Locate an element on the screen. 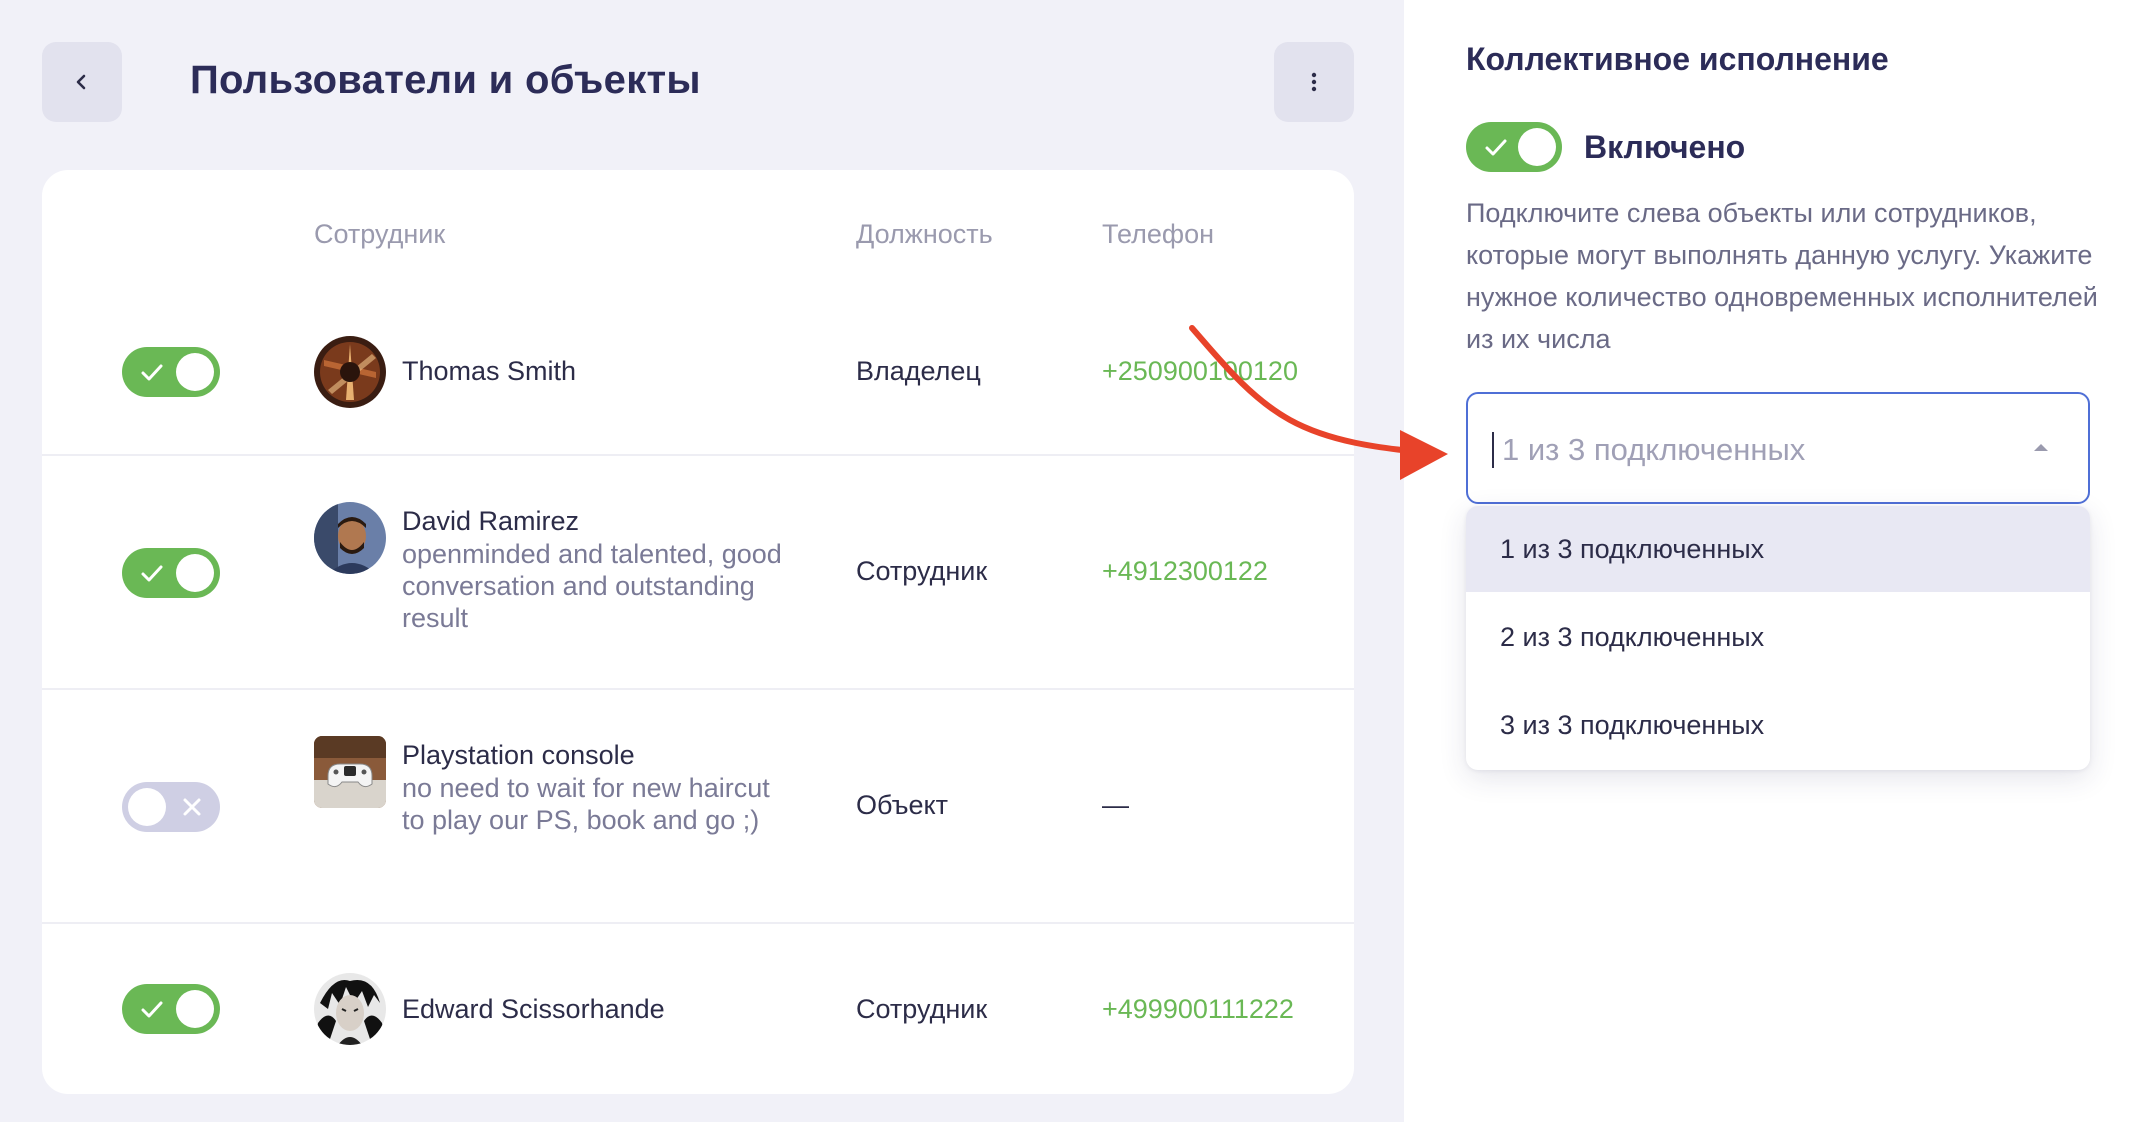 The image size is (2142, 1122). back-button is located at coordinates (82, 82).